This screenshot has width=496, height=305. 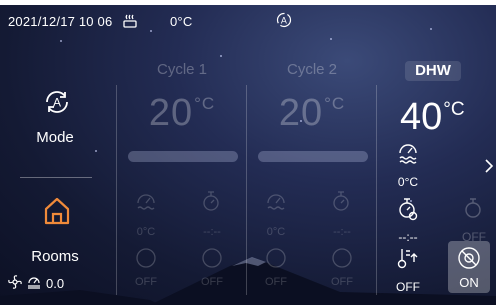 I want to click on dhw-tank-temp: 0°C, so click(x=408, y=182).